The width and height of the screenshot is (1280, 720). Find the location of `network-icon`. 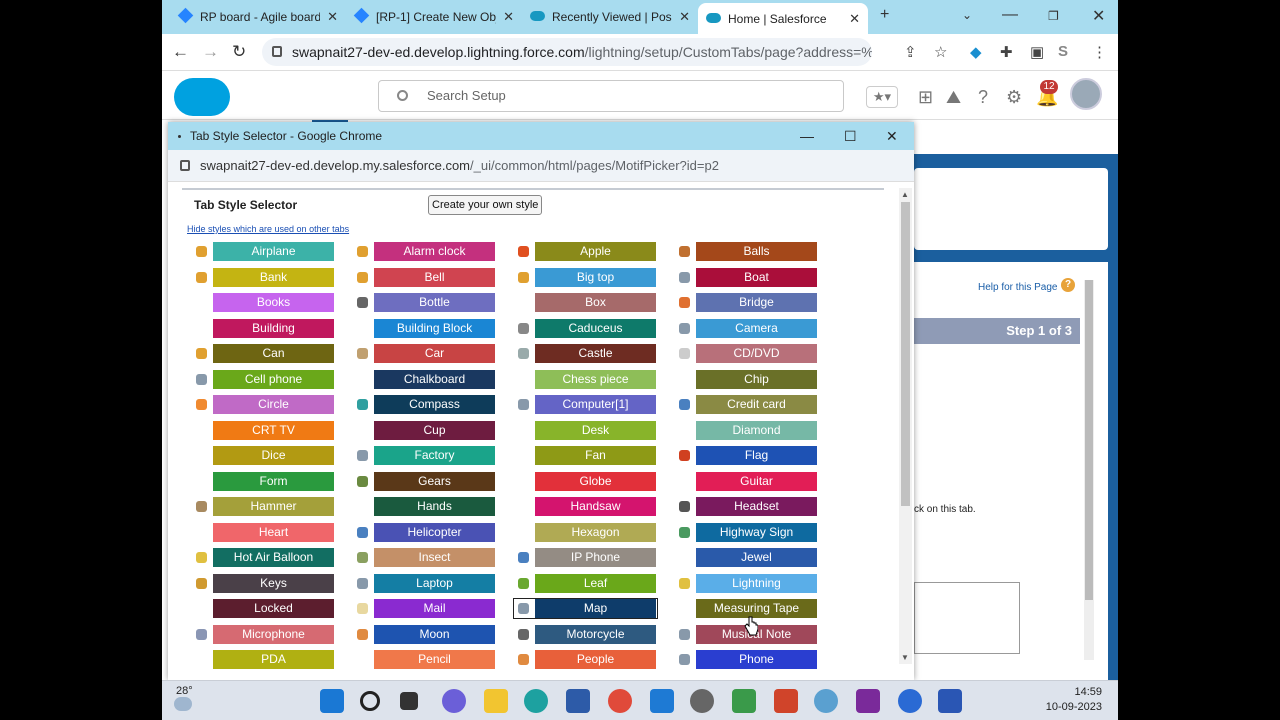

network-icon is located at coordinates (826, 701).